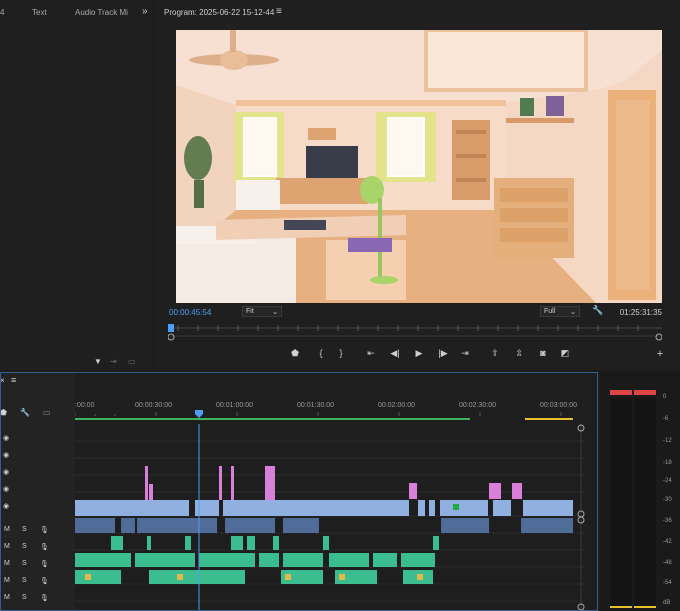 Image resolution: width=680 pixels, height=611 pixels. What do you see at coordinates (667, 481) in the screenshot?
I see `db-label: -24` at bounding box center [667, 481].